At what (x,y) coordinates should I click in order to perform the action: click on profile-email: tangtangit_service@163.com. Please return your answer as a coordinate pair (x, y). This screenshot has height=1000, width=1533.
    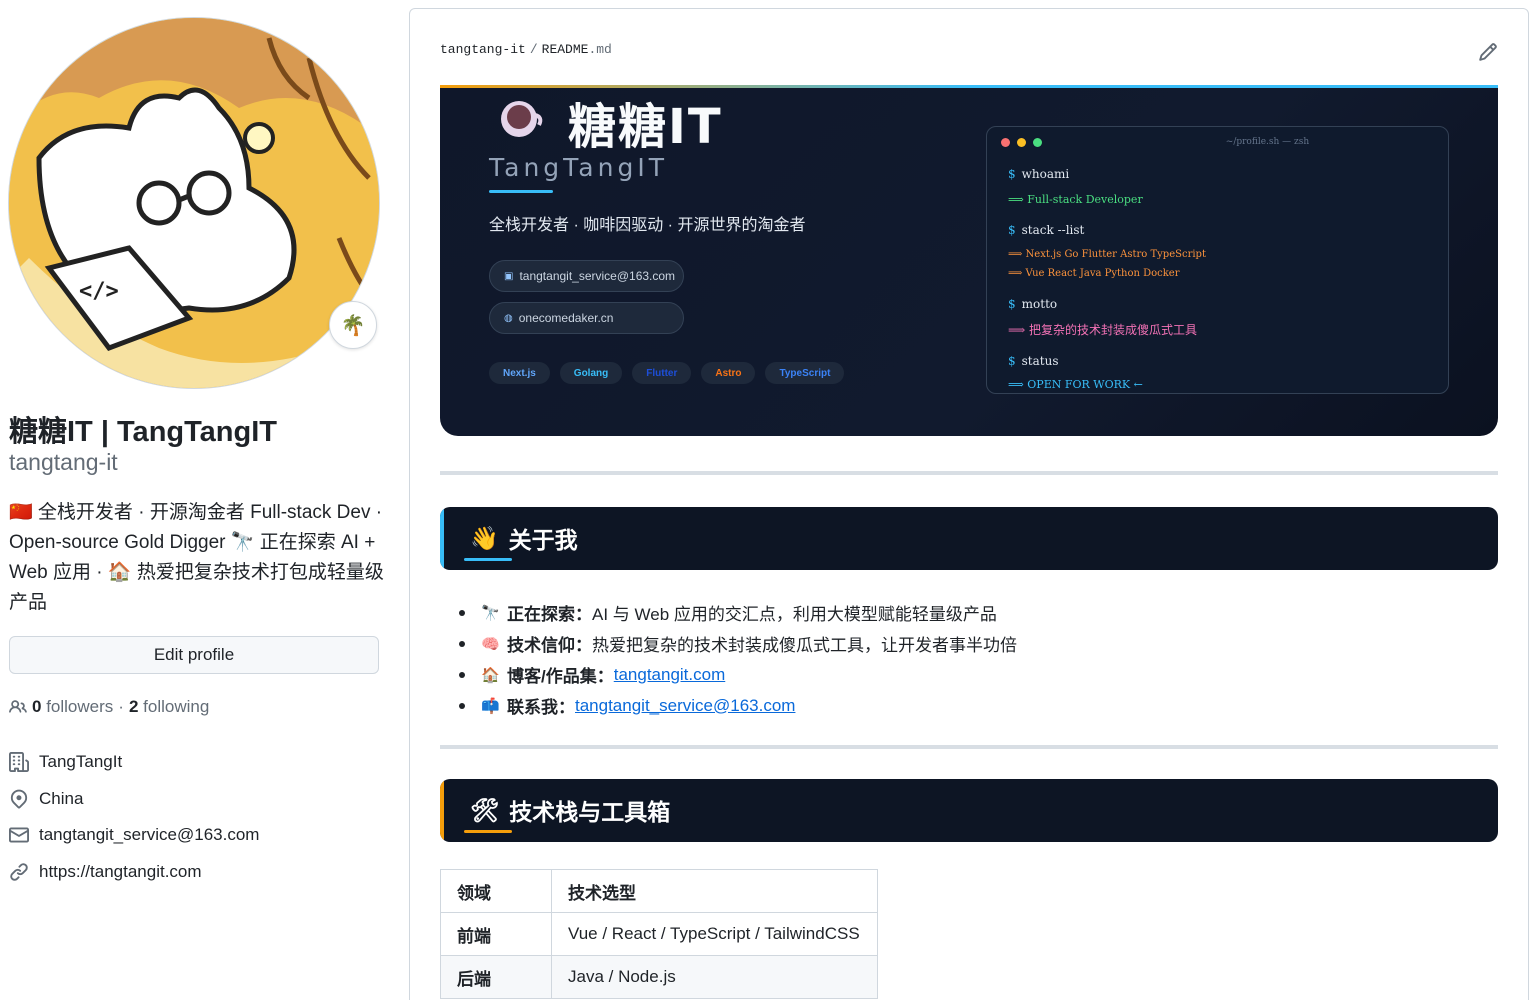
    Looking at the image, I should click on (134, 835).